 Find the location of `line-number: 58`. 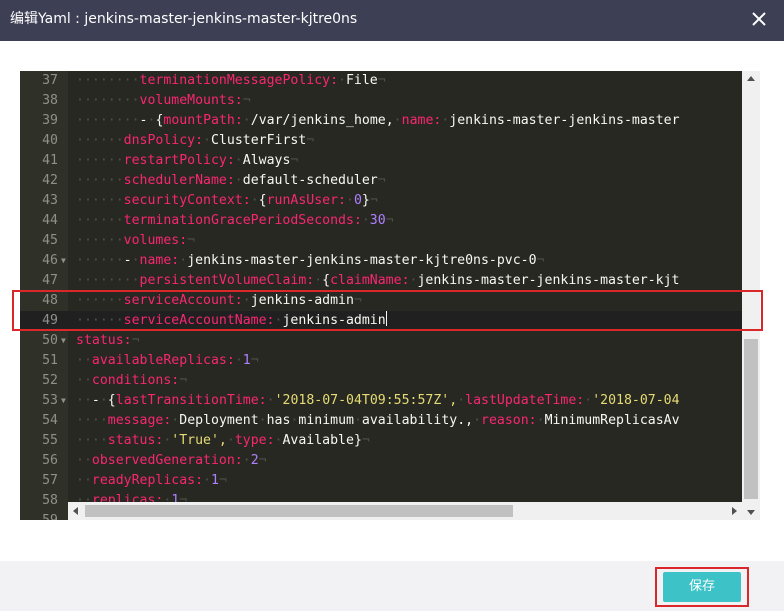

line-number: 58 is located at coordinates (50, 500).